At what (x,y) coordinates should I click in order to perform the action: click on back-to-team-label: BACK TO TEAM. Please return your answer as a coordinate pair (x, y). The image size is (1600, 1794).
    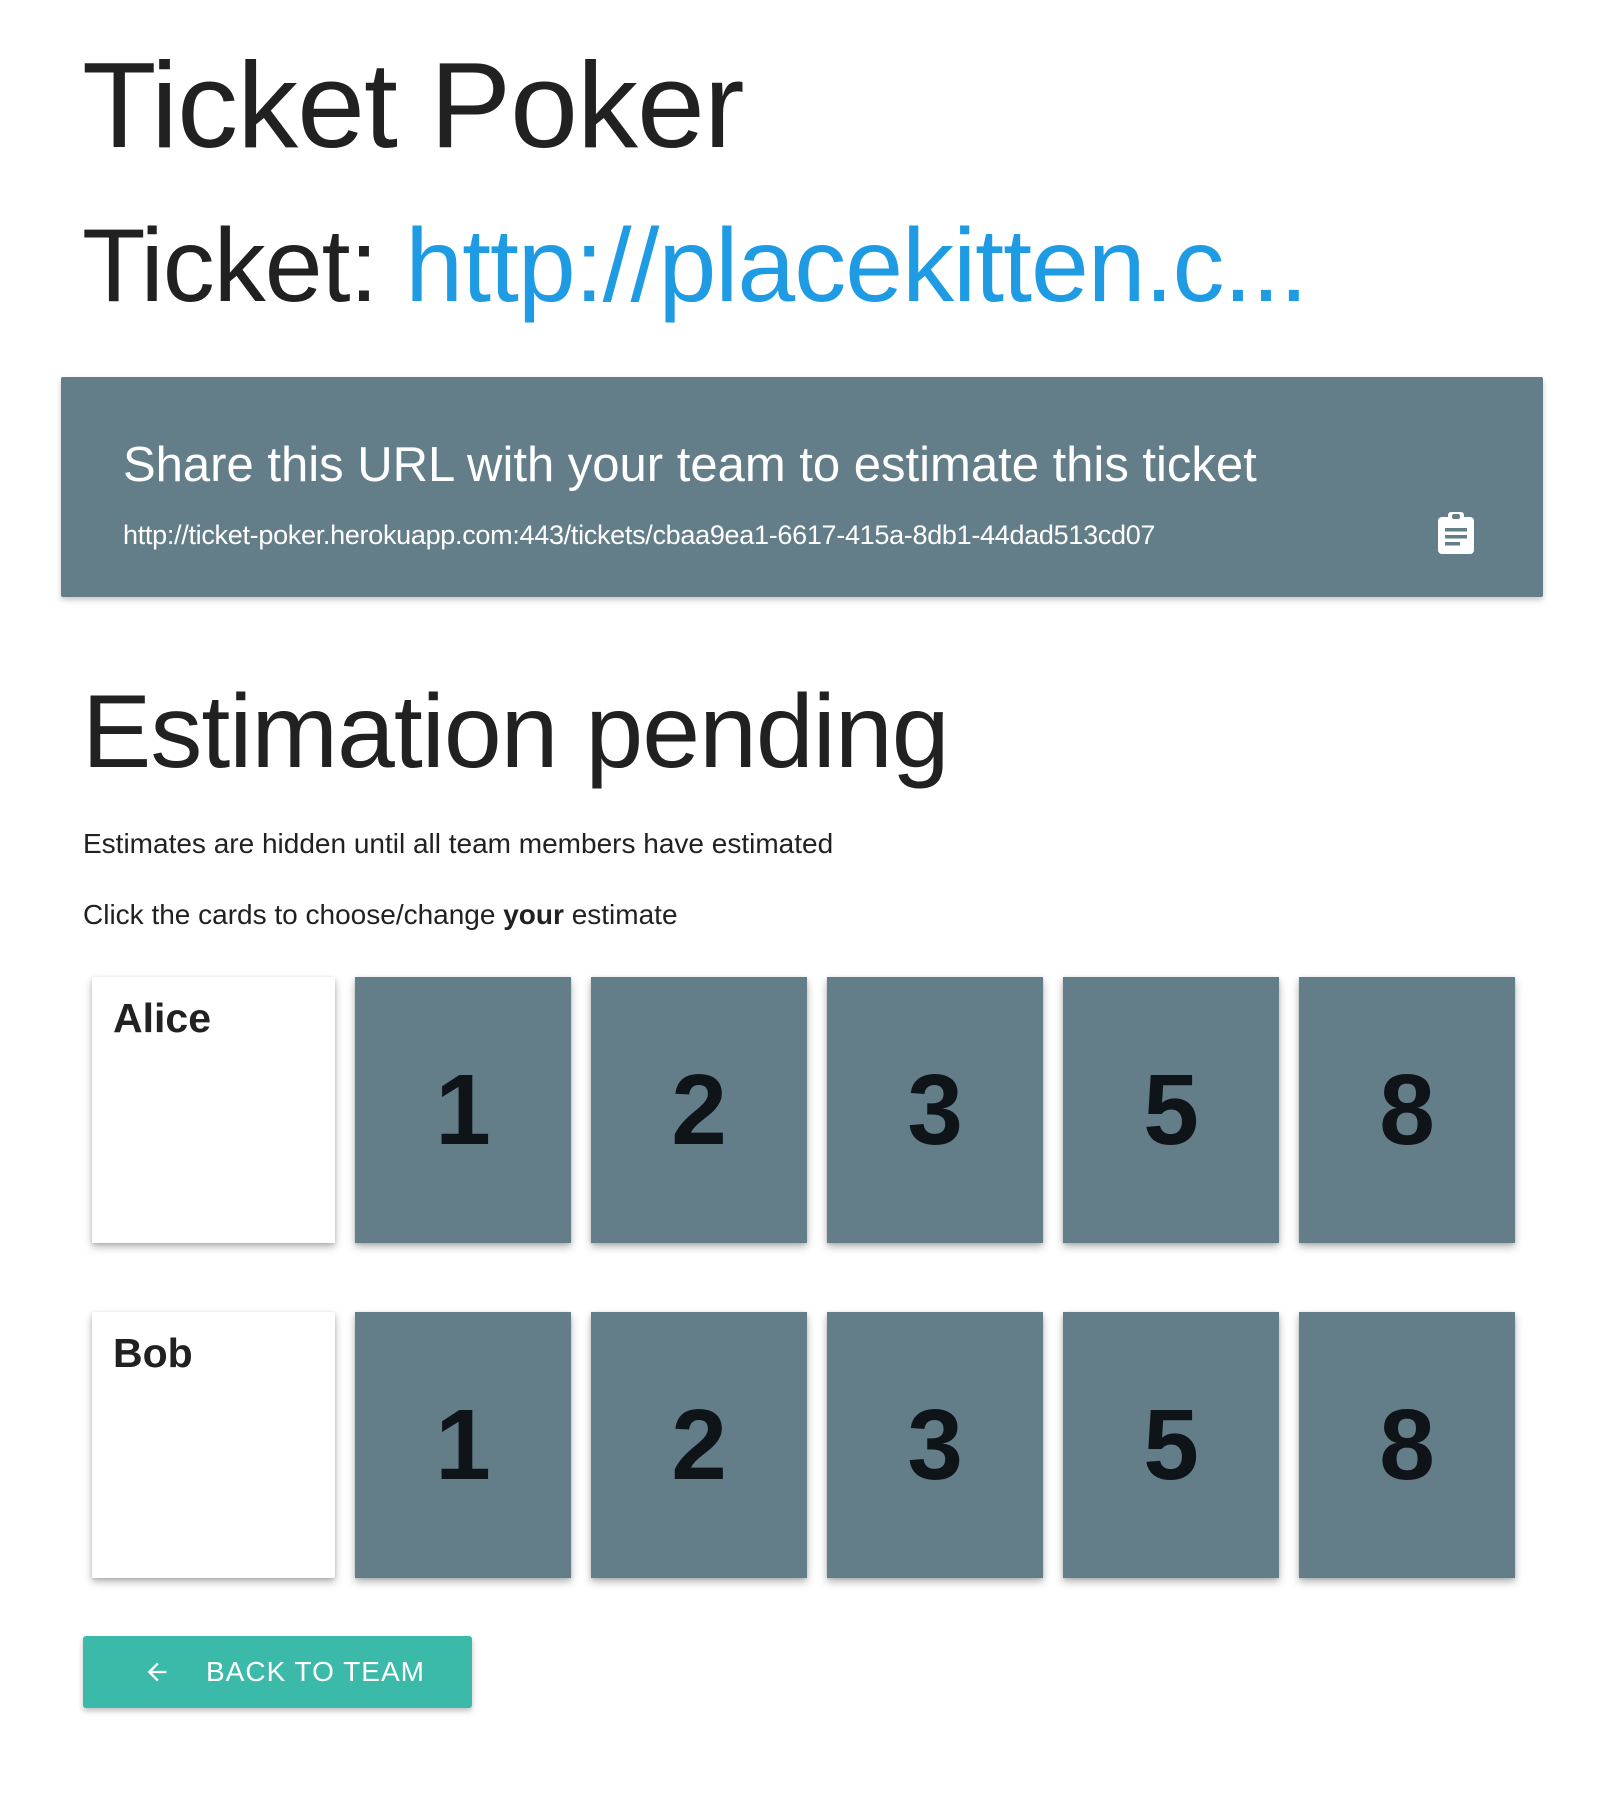
    Looking at the image, I should click on (315, 1671).